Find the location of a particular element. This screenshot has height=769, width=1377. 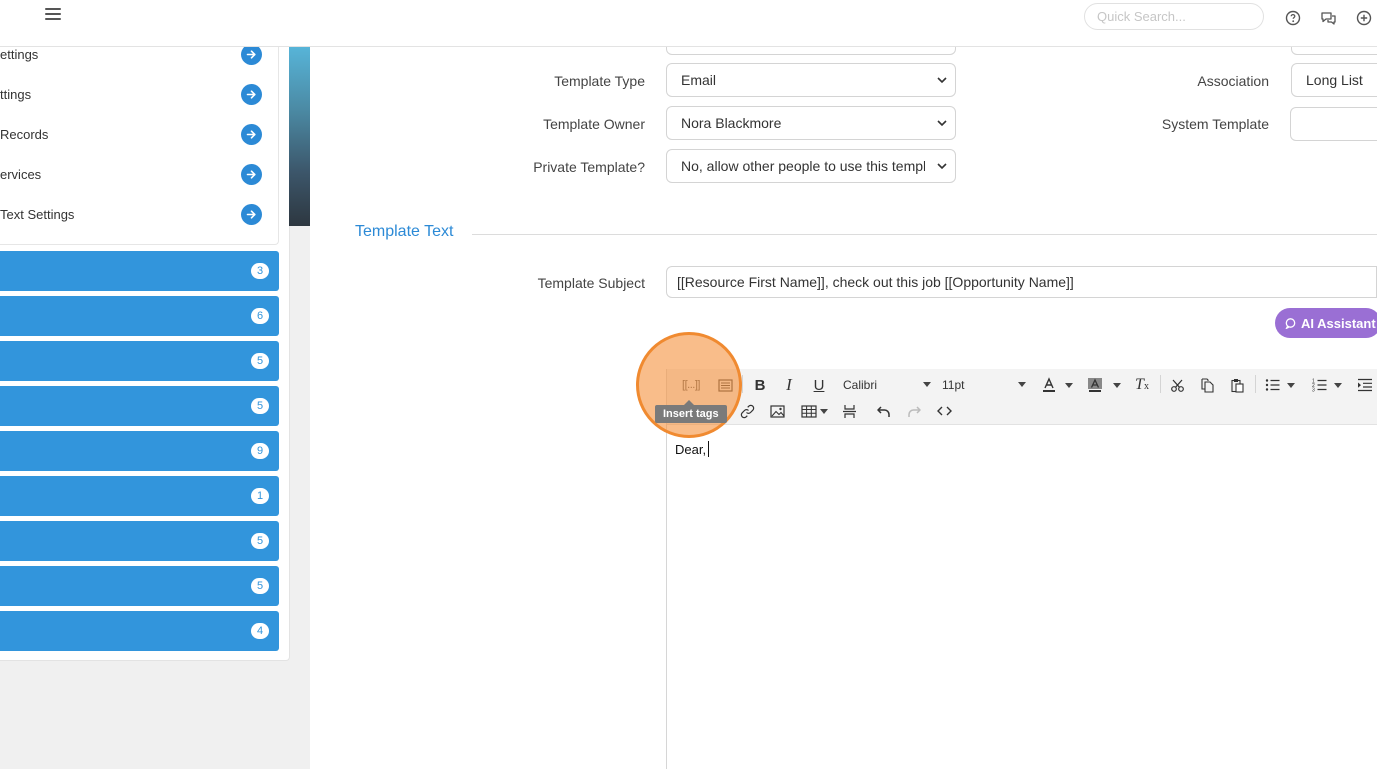

cut-icon is located at coordinates (1177, 385).